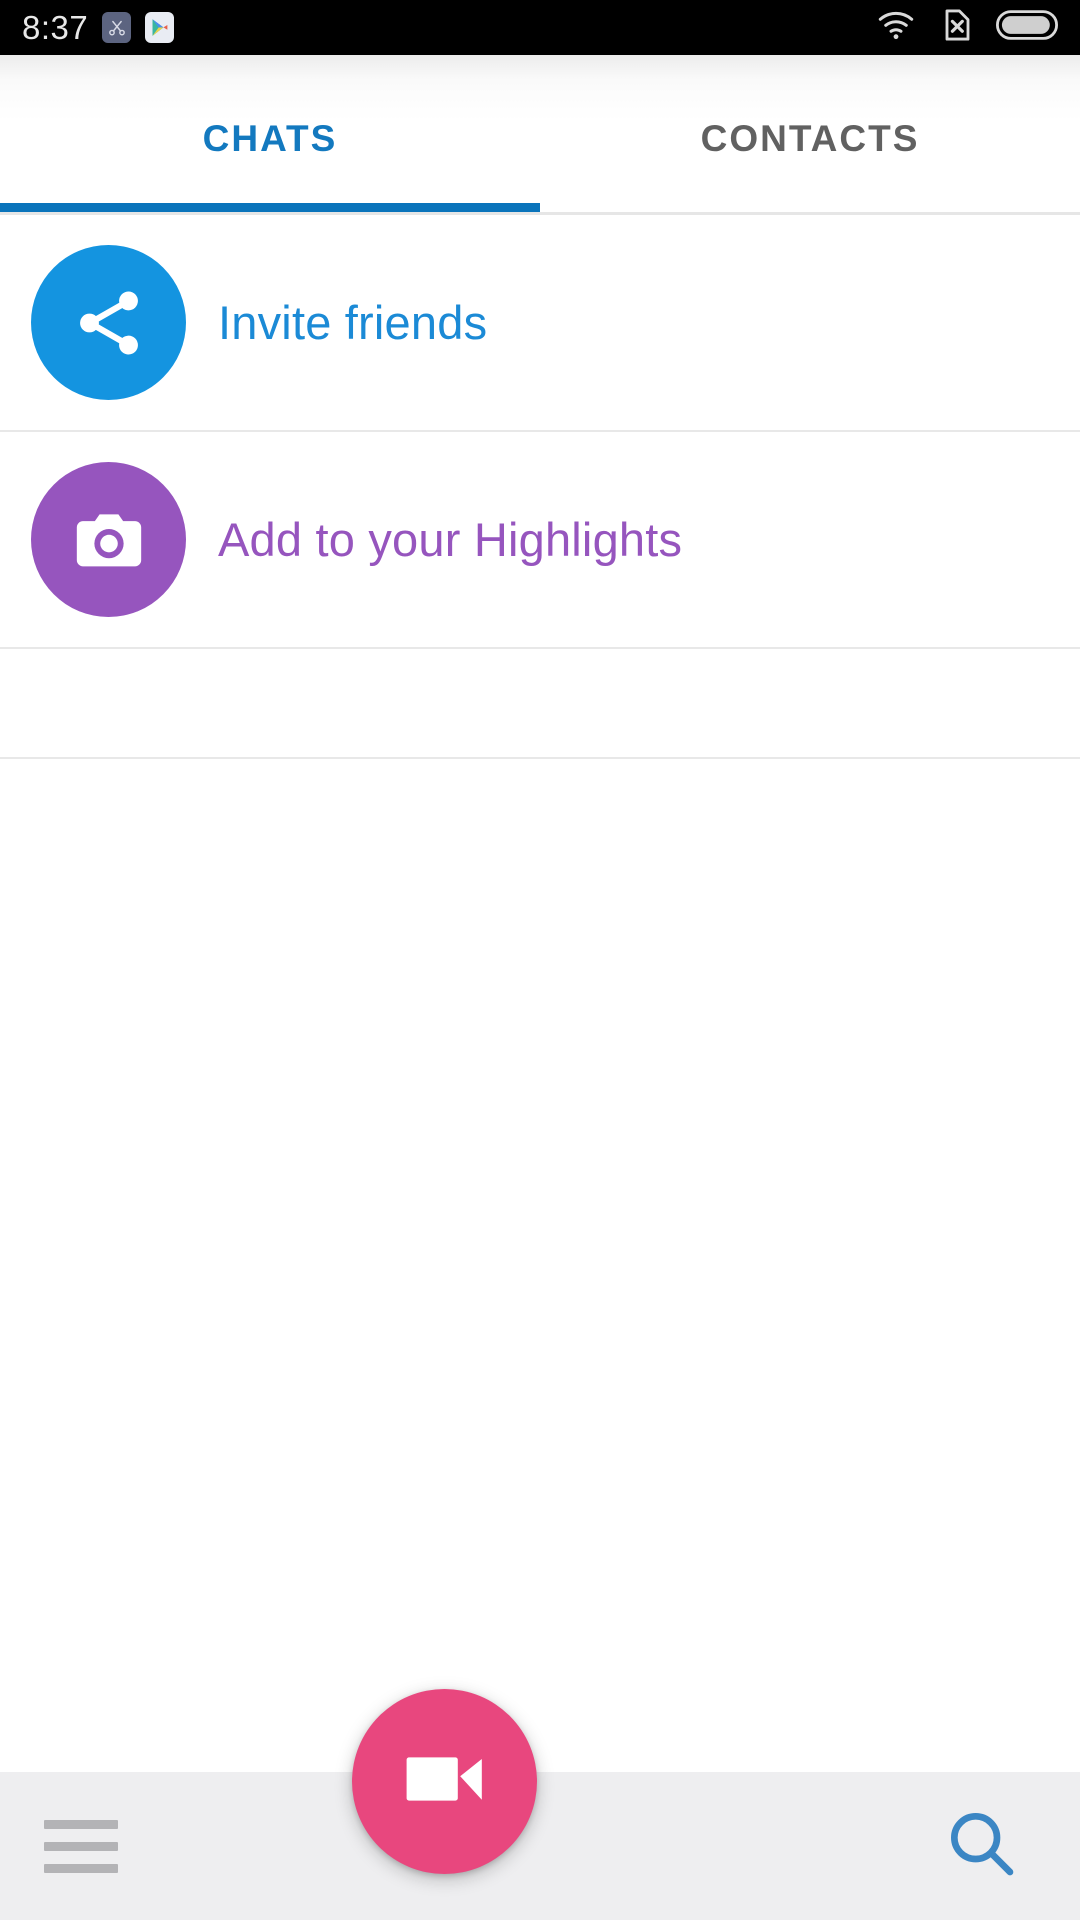 This screenshot has width=1080, height=1920. Describe the element at coordinates (540, 758) in the screenshot. I see `list-divider` at that location.